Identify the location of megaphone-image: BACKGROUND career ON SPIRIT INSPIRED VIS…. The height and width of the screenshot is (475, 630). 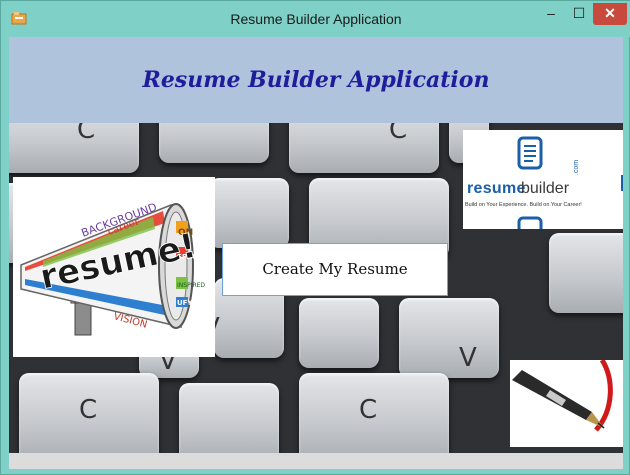
(112, 268).